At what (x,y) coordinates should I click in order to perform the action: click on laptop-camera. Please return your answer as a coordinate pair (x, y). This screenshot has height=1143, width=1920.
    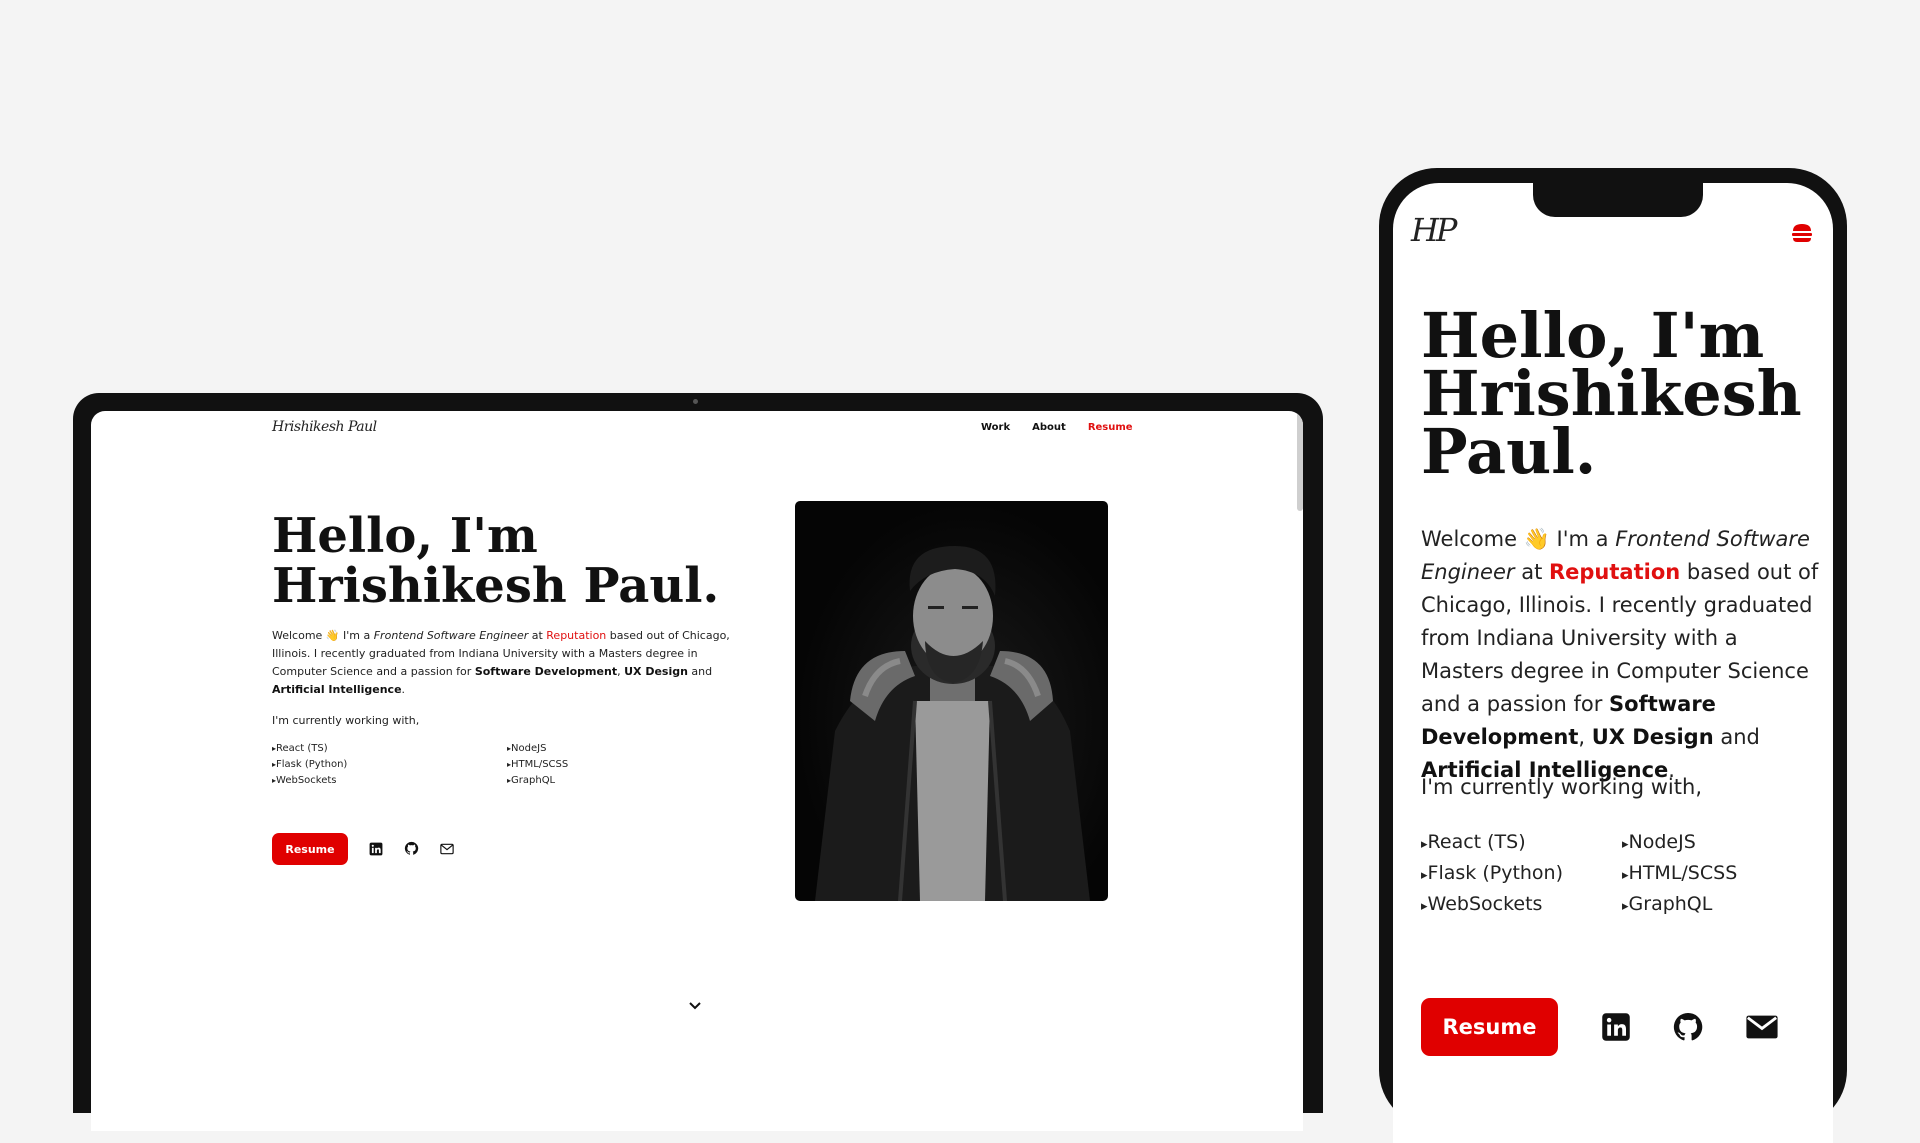
    Looking at the image, I should click on (695, 401).